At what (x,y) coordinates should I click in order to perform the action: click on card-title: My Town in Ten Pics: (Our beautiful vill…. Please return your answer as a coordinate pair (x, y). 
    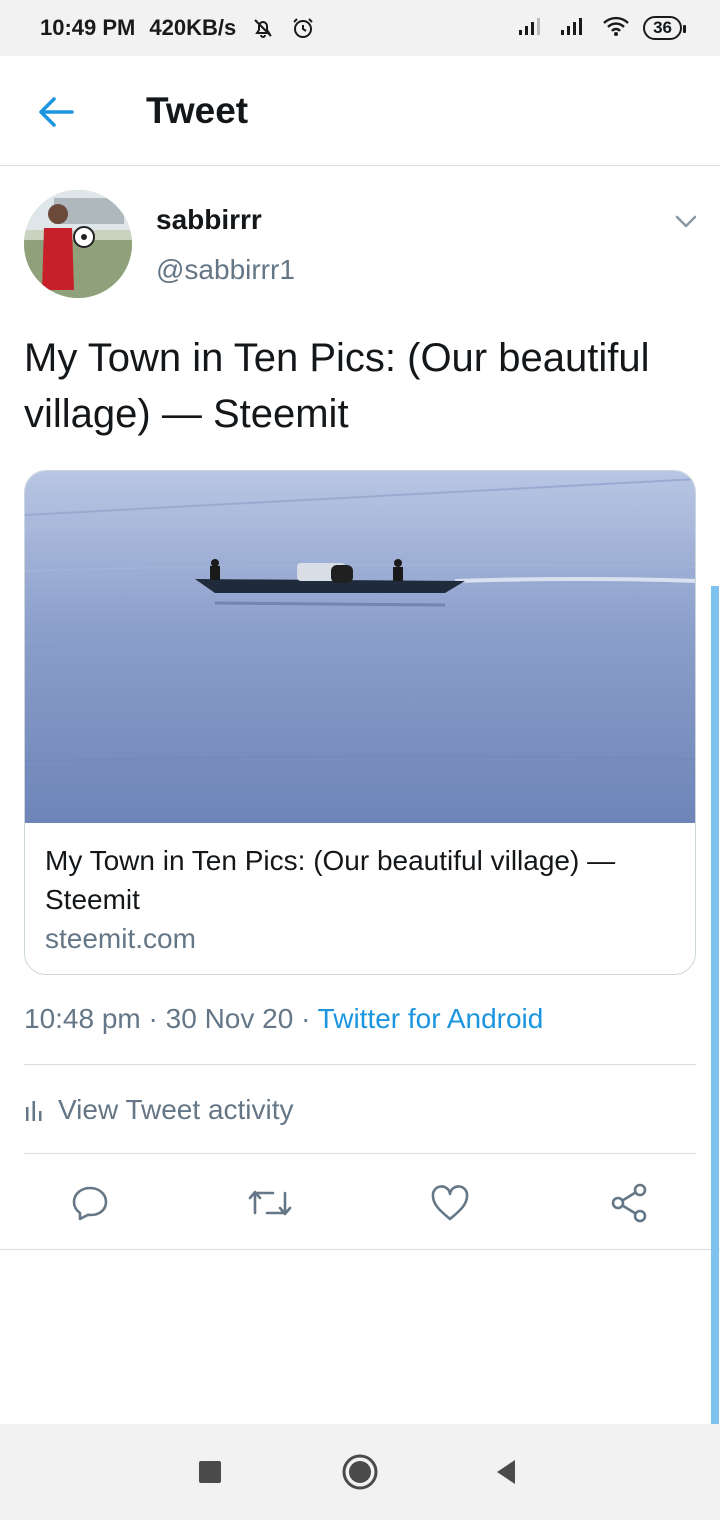
    Looking at the image, I should click on (330, 880).